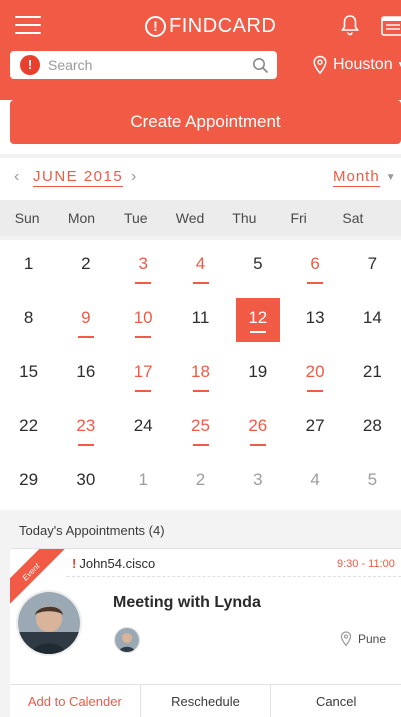  I want to click on calendar-day: 19, so click(258, 374).